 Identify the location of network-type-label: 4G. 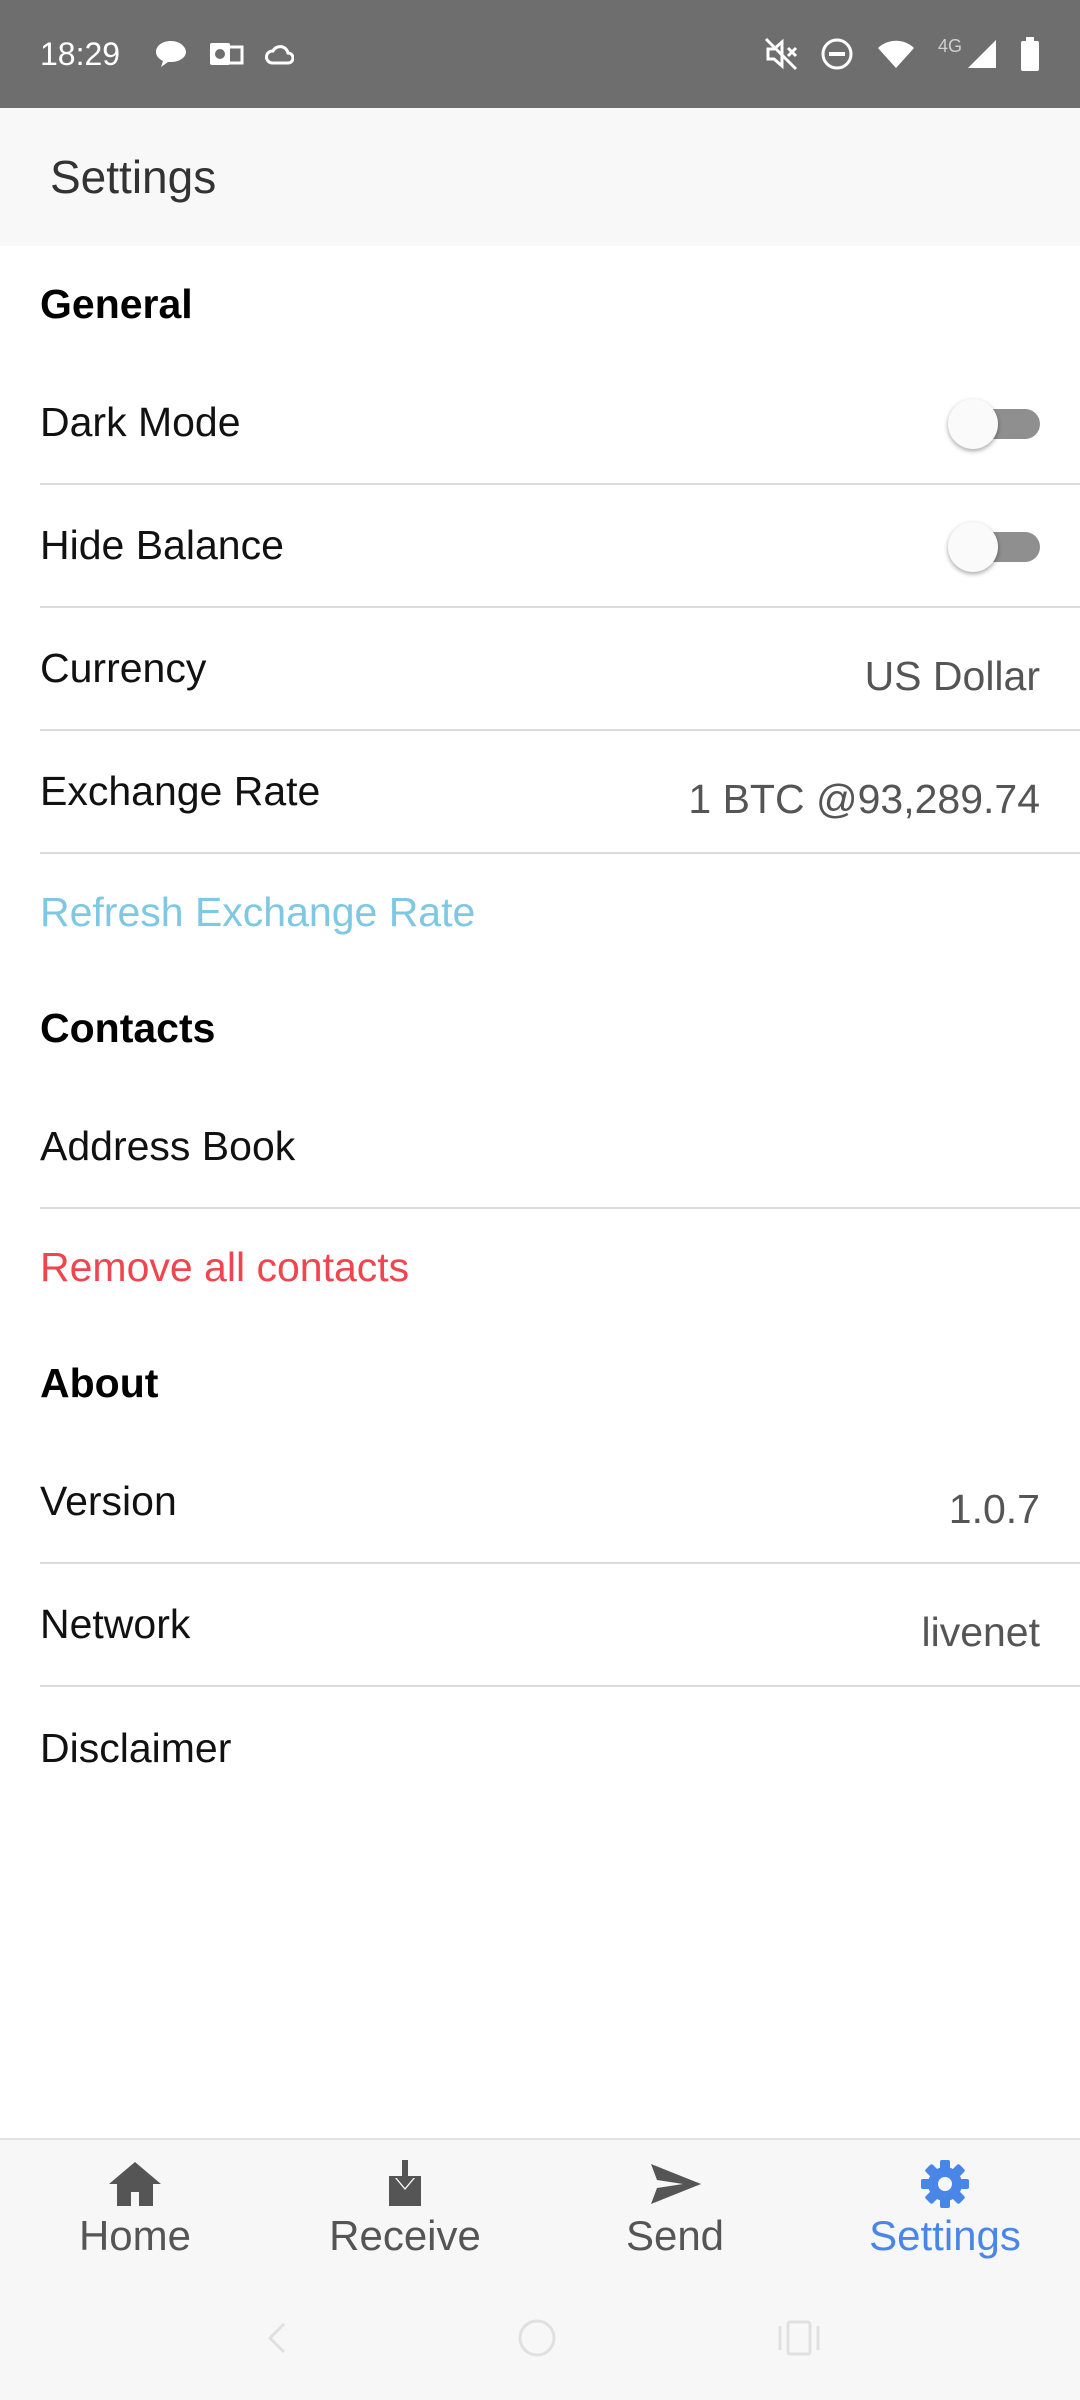
(949, 45).